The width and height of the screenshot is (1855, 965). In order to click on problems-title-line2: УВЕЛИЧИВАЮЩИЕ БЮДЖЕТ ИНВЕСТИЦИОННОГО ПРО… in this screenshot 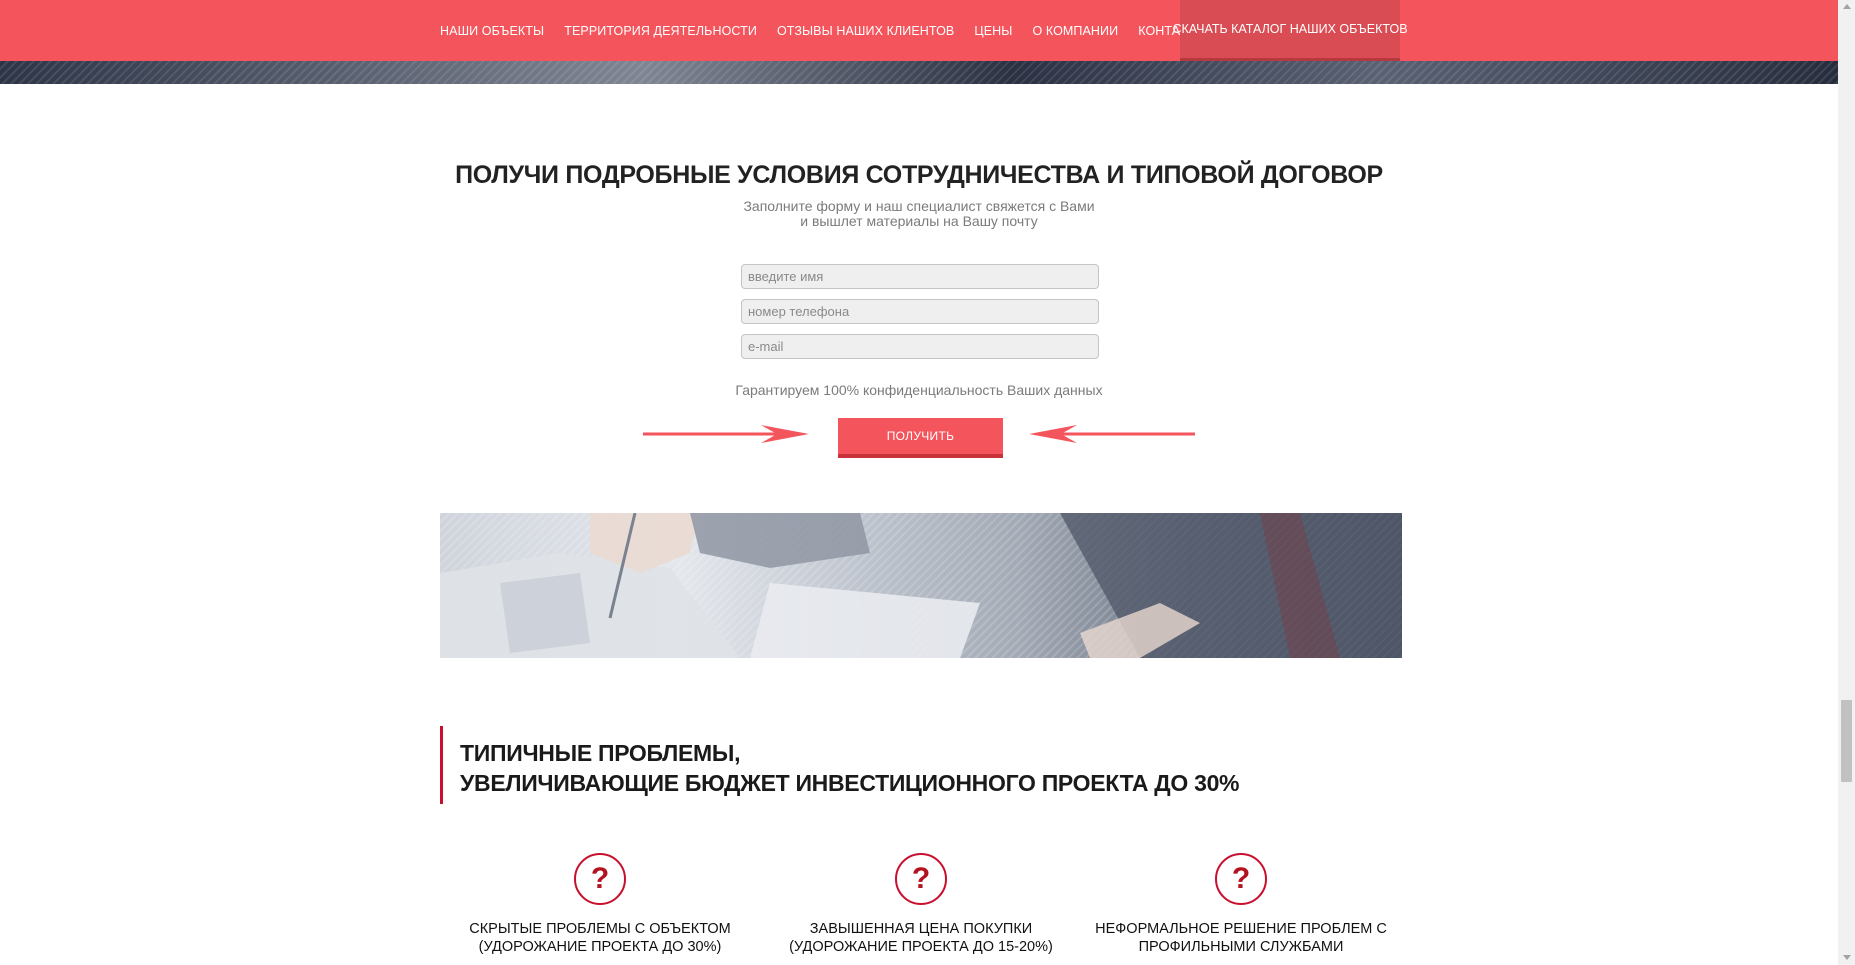, I will do `click(850, 783)`.